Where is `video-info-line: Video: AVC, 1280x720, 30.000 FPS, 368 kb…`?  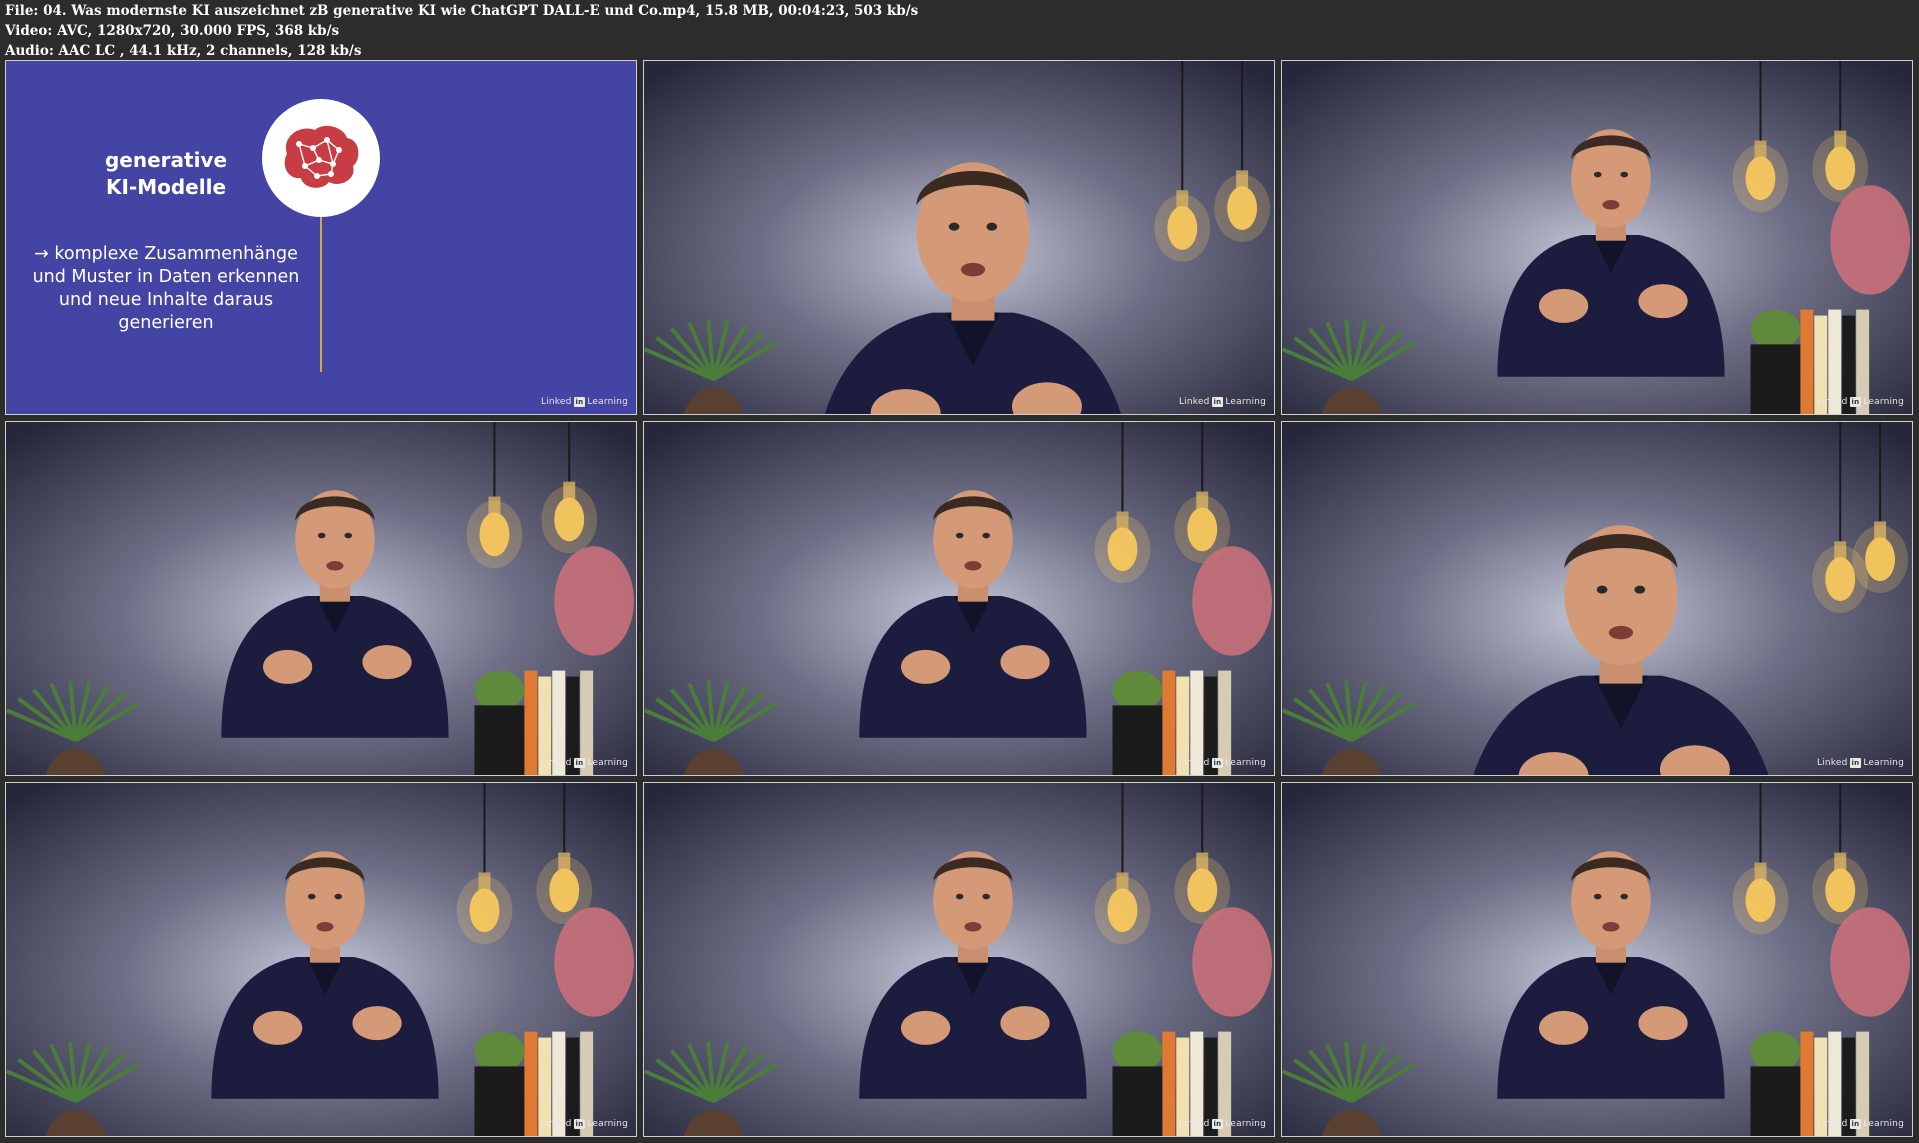
video-info-line: Video: AVC, 1280x720, 30.000 FPS, 368 kb… is located at coordinates (172, 31).